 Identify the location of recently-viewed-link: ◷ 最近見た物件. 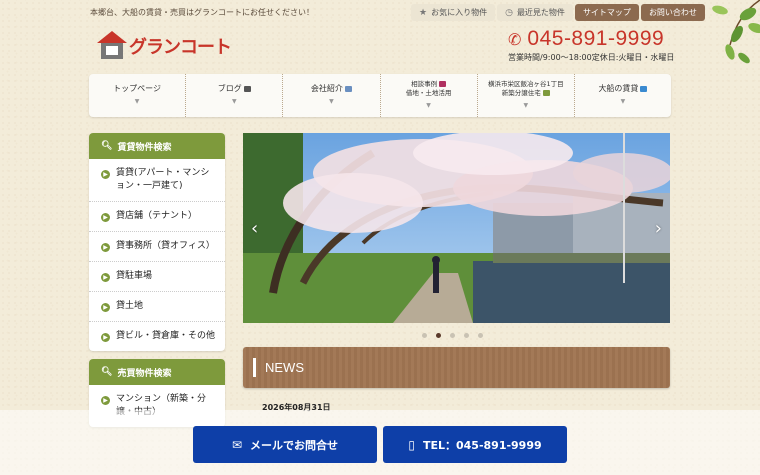
(535, 12).